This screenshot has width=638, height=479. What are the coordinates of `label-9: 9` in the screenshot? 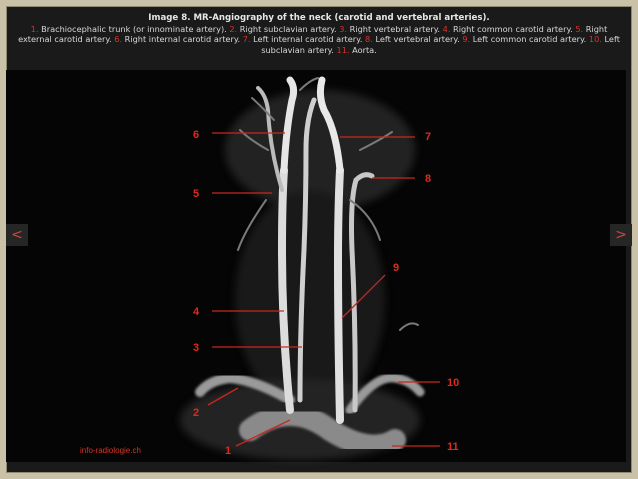 It's located at (396, 268).